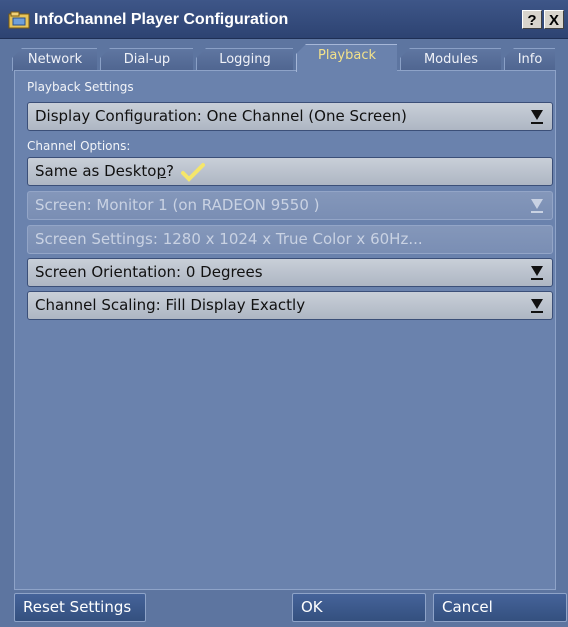 This screenshot has height=627, width=568. I want to click on help-button: ?, so click(532, 19).